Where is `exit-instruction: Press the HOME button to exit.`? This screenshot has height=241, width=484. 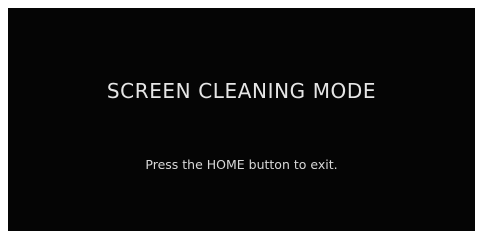 exit-instruction: Press the HOME button to exit. is located at coordinates (241, 164).